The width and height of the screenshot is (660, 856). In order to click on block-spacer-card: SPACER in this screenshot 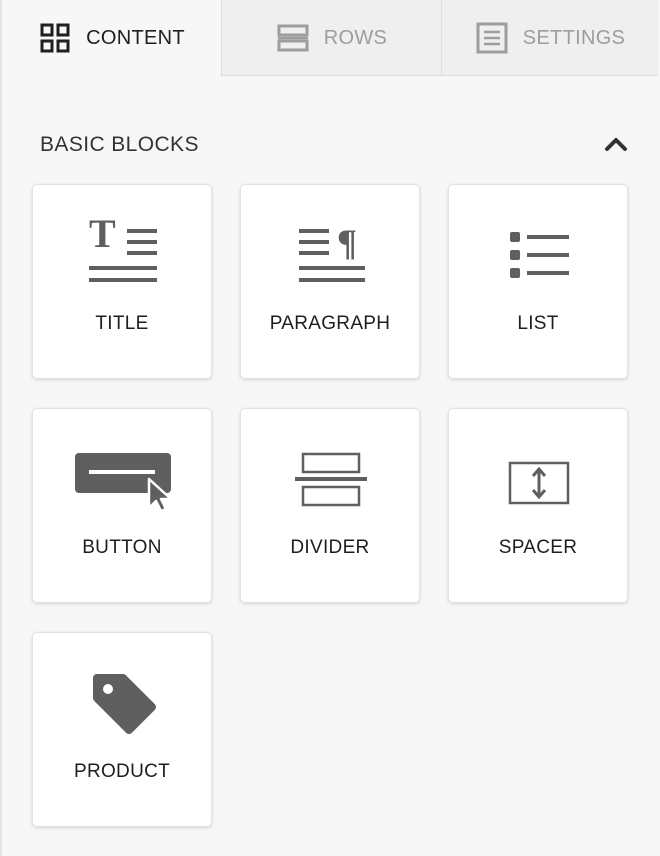, I will do `click(538, 505)`.